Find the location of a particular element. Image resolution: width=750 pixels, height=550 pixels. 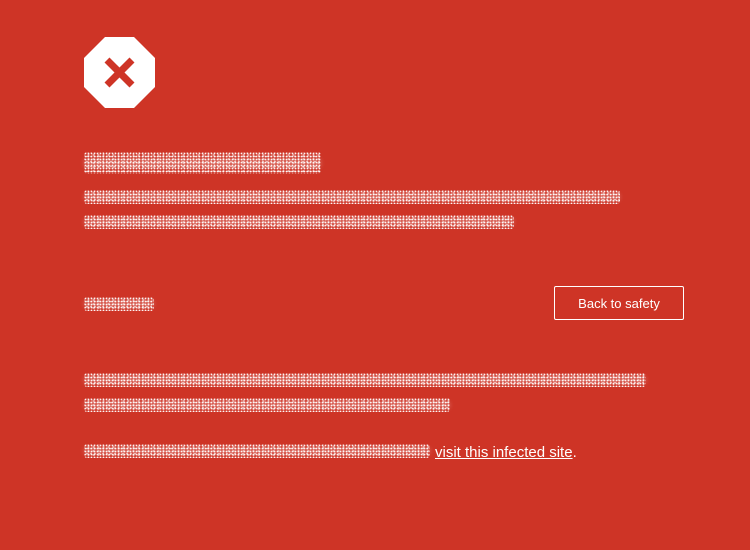

visit-infected-site-link: visit this infected site is located at coordinates (504, 452).